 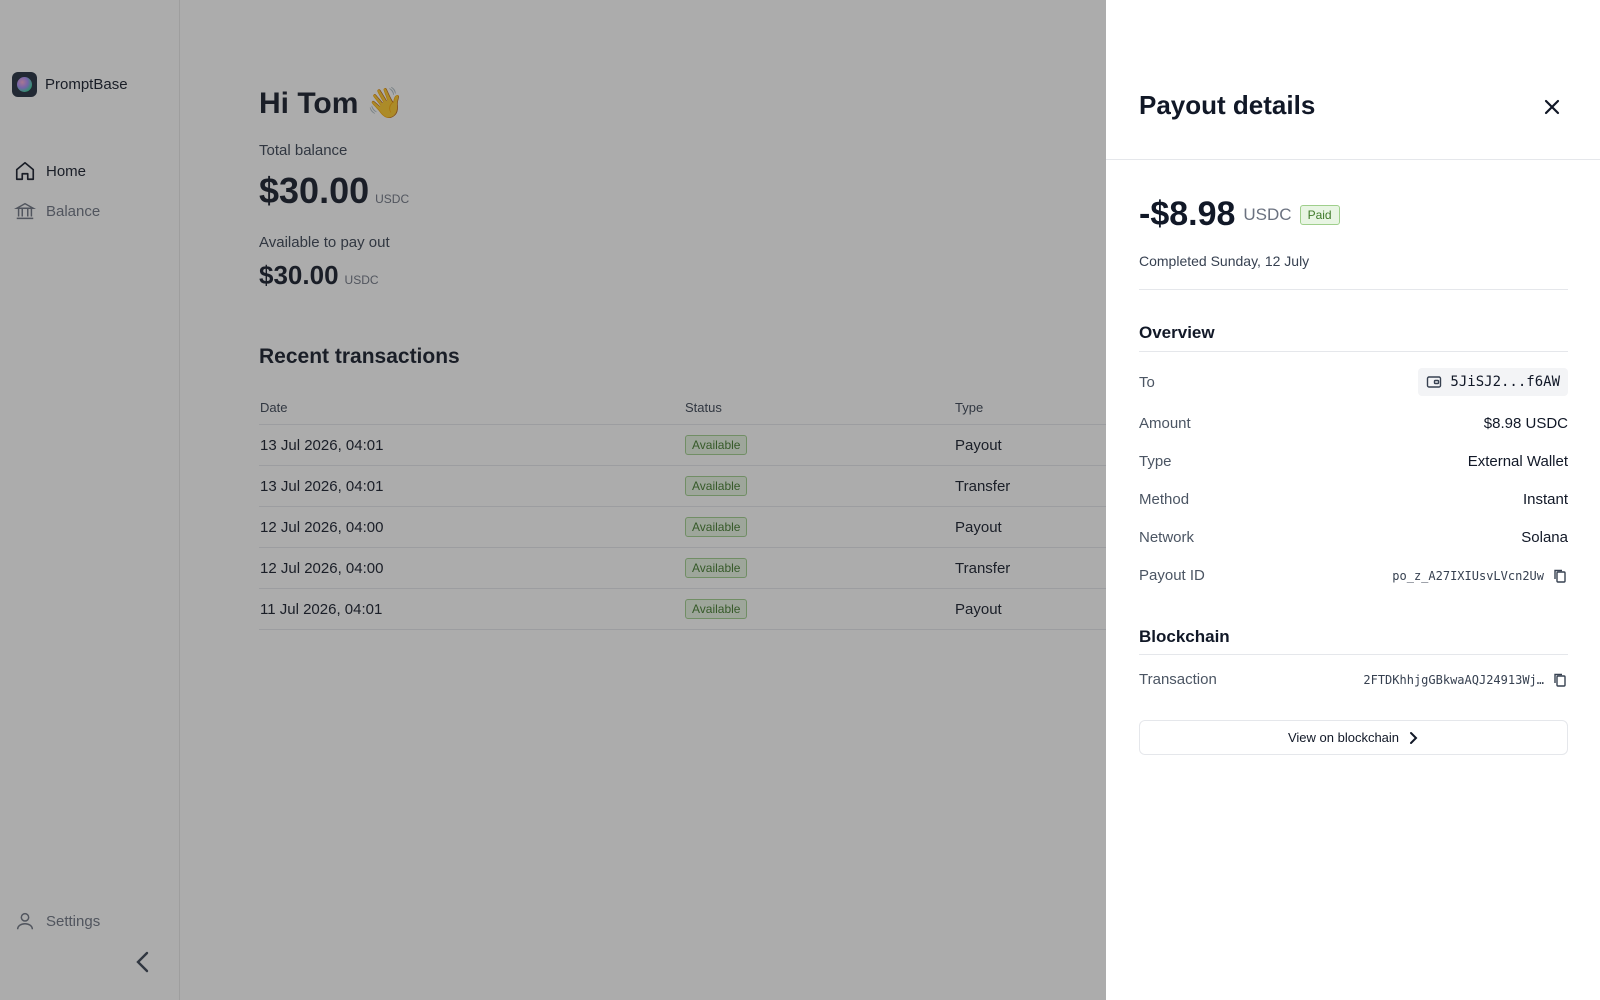 I want to click on method-label: Method, so click(x=1164, y=499).